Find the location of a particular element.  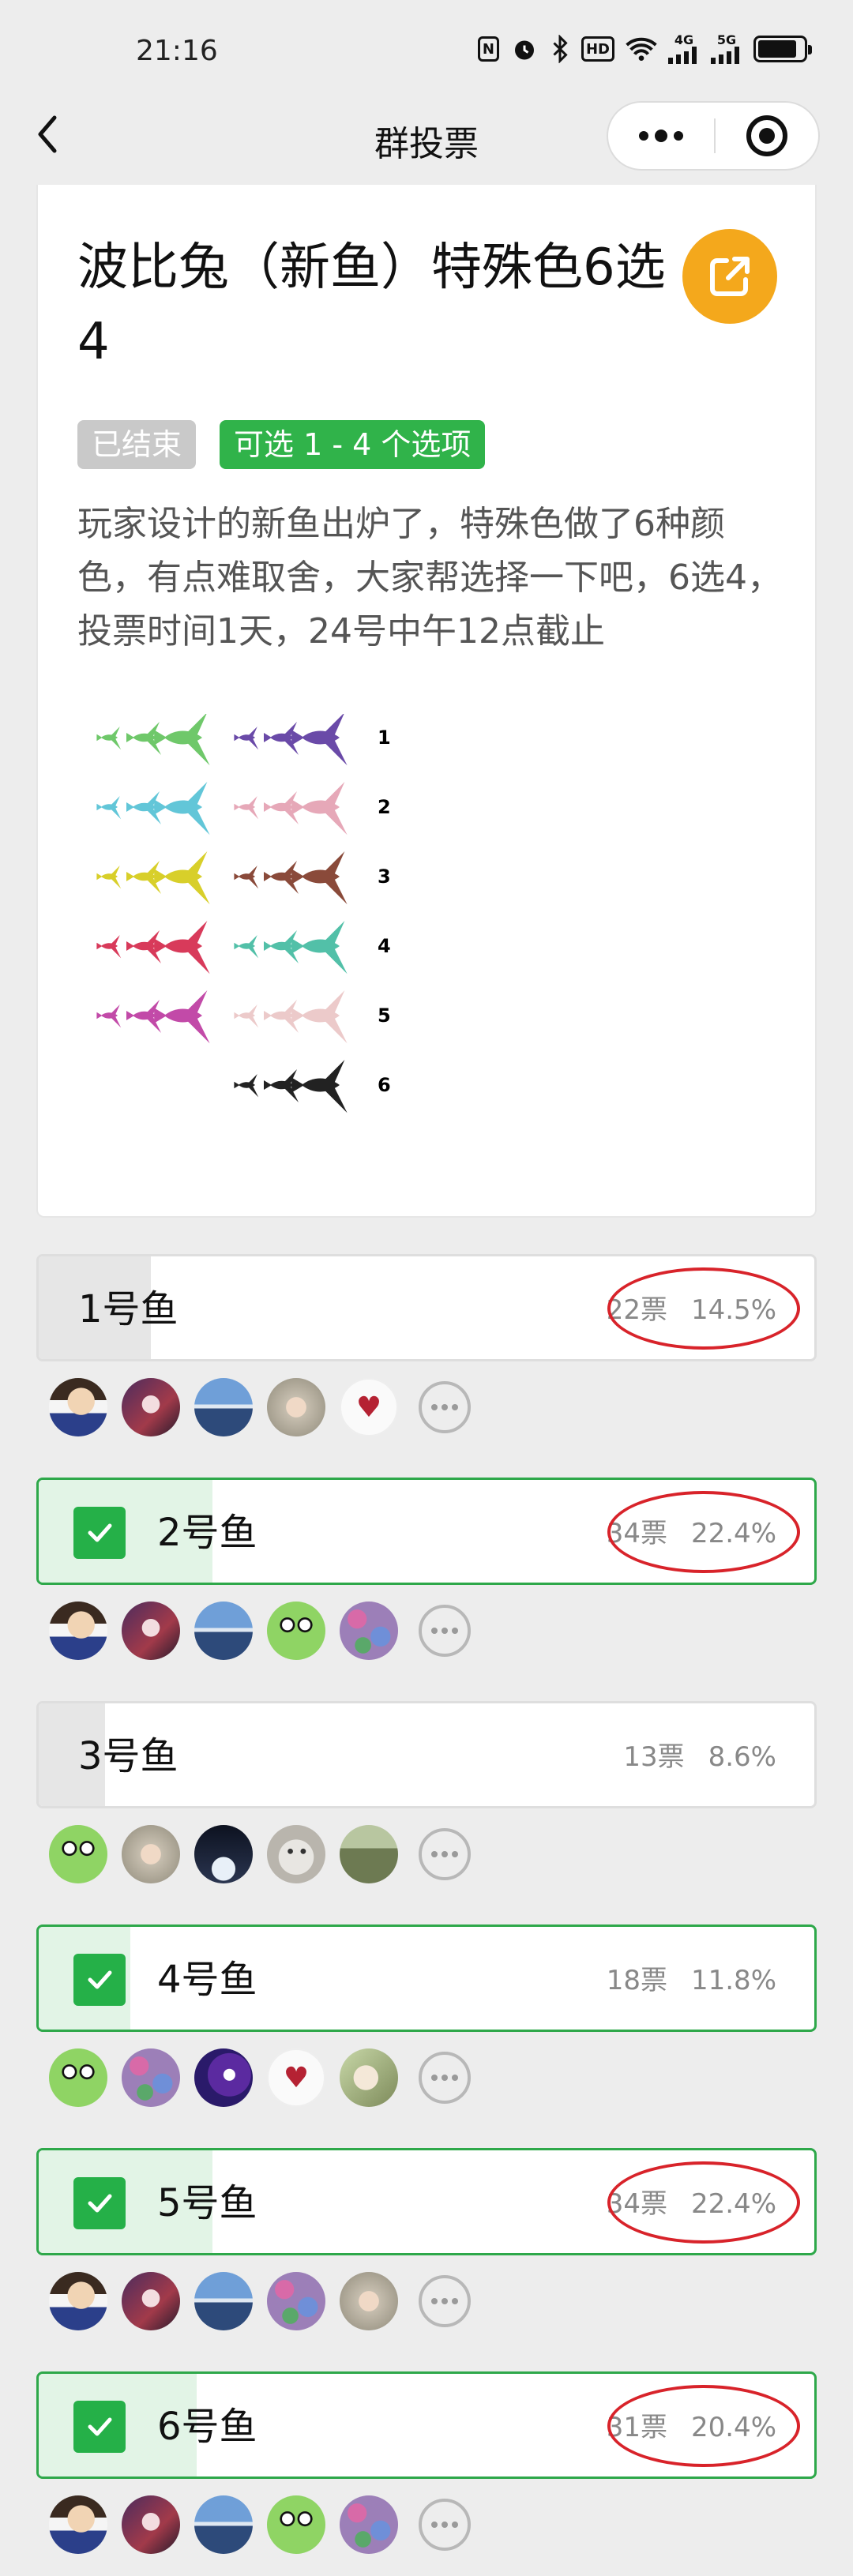

option-percent: 8.6% is located at coordinates (742, 1757).